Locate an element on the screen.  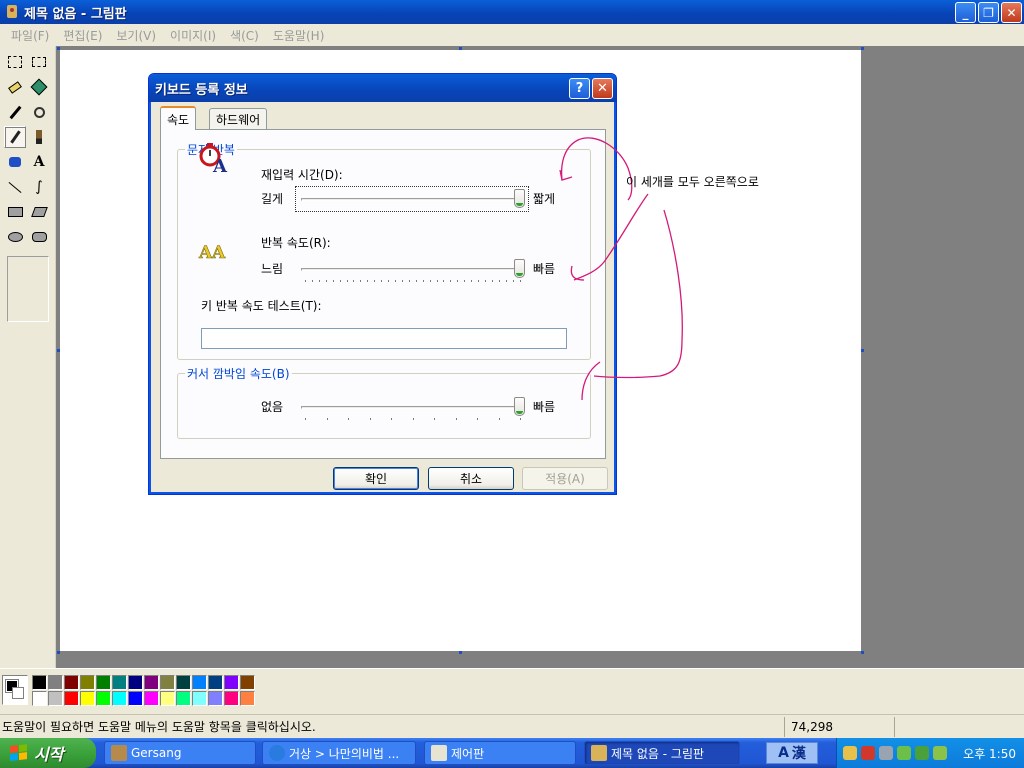
annotation-strokes is located at coordinates (621, 269).